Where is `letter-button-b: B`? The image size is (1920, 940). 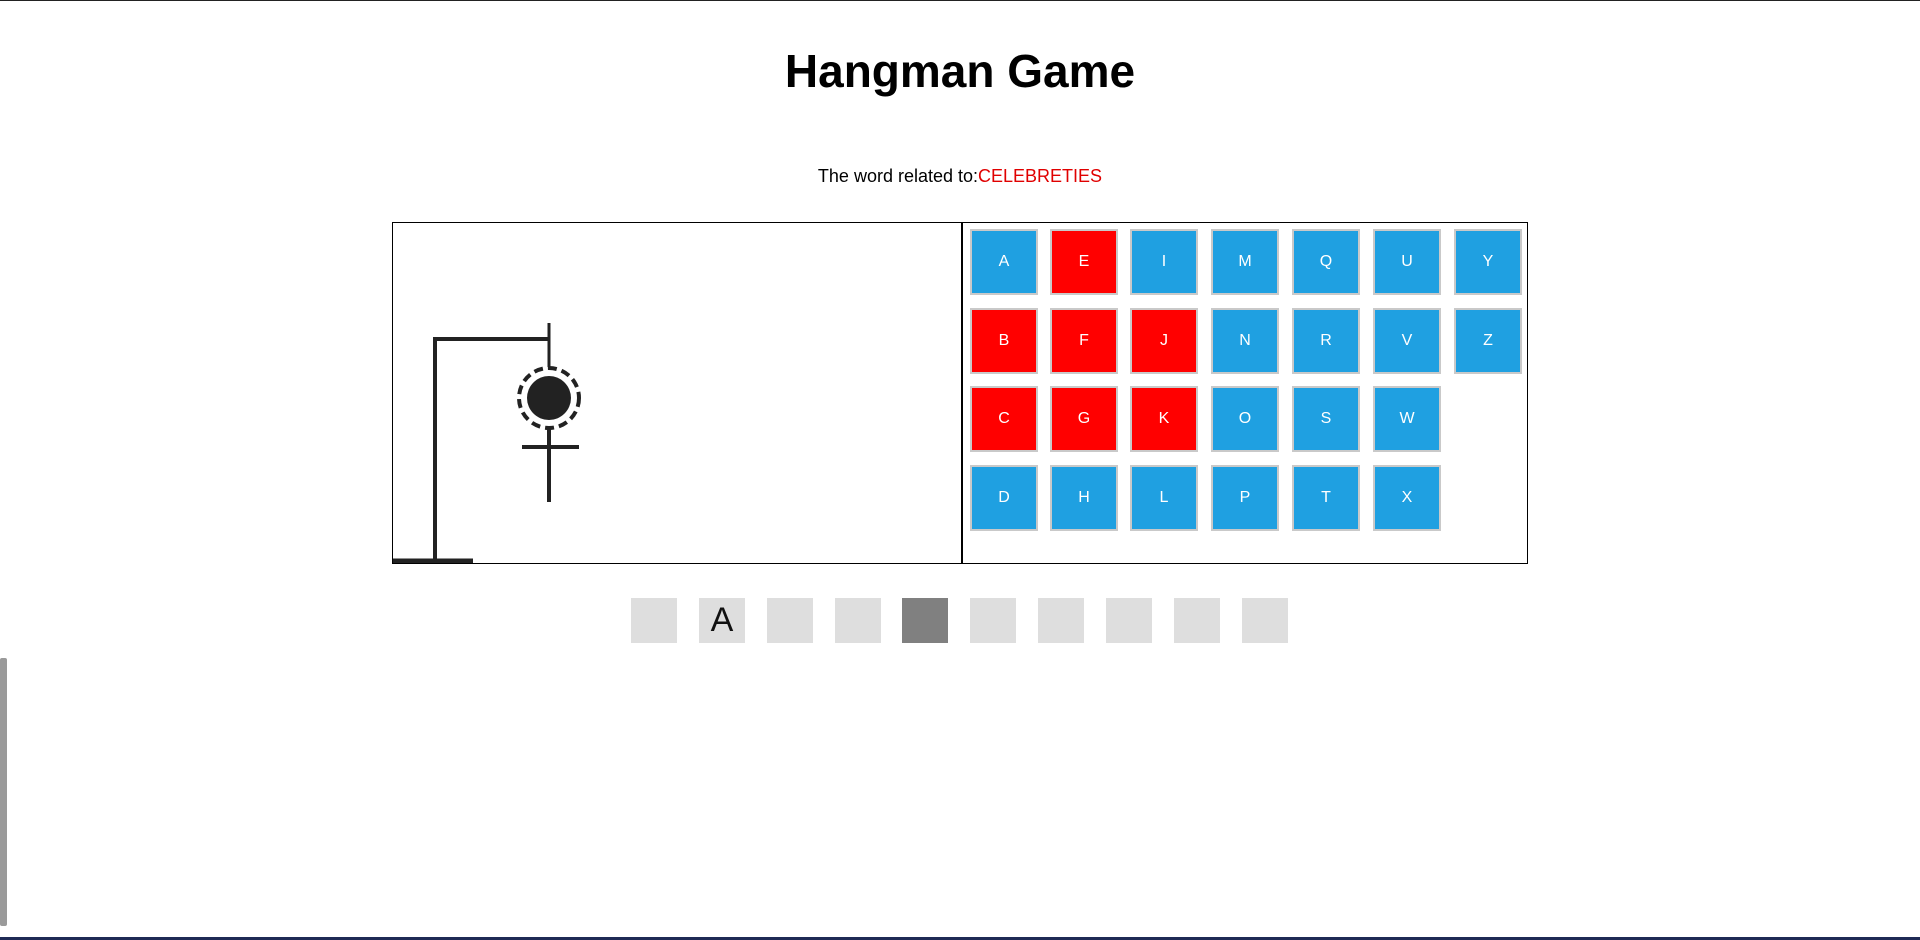 letter-button-b: B is located at coordinates (1004, 341).